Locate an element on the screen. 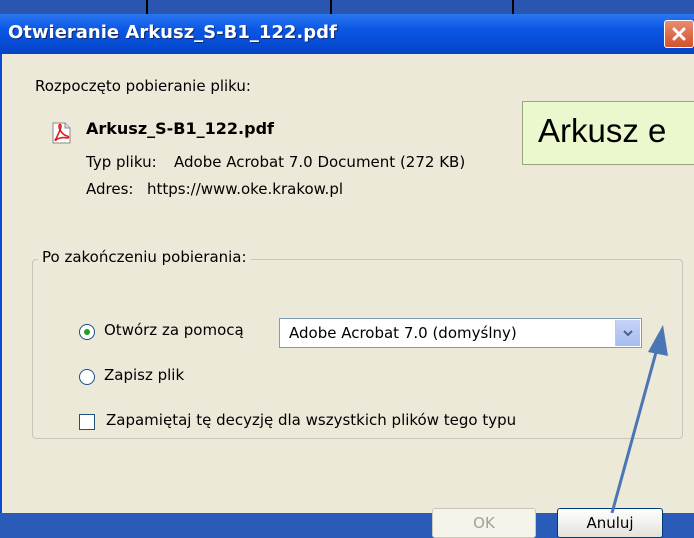 The image size is (694, 538). open-with-application-value: Adobe Acrobat 7.0 (domyślny) is located at coordinates (403, 333).